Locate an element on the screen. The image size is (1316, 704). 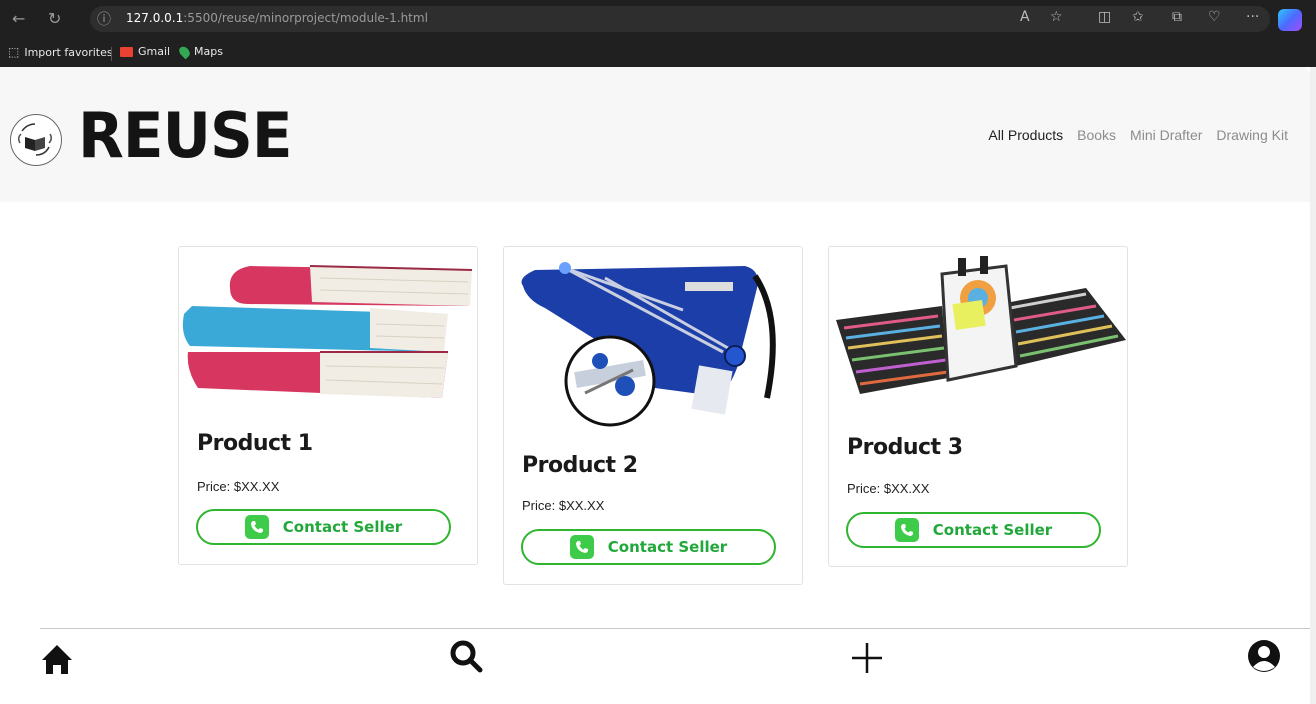
reuse-logo is located at coordinates (36, 140).